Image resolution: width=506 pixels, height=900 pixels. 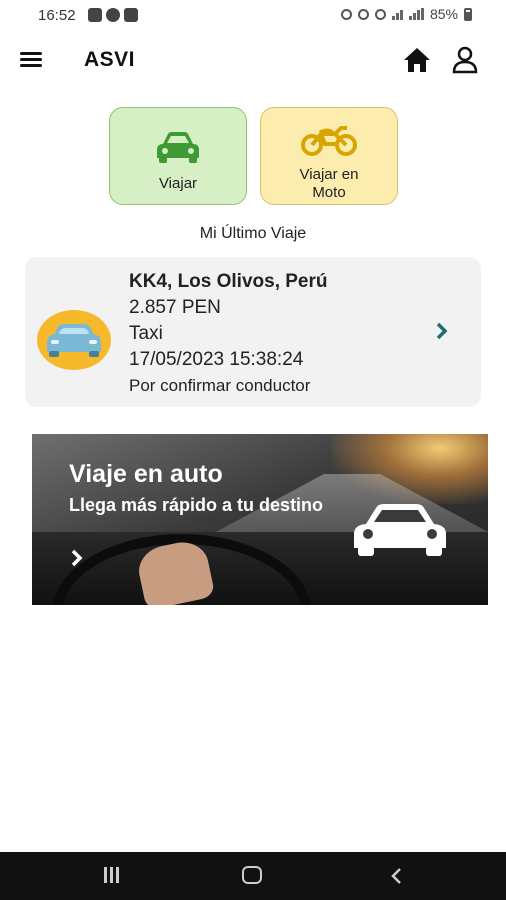 I want to click on back-icon, so click(x=396, y=876).